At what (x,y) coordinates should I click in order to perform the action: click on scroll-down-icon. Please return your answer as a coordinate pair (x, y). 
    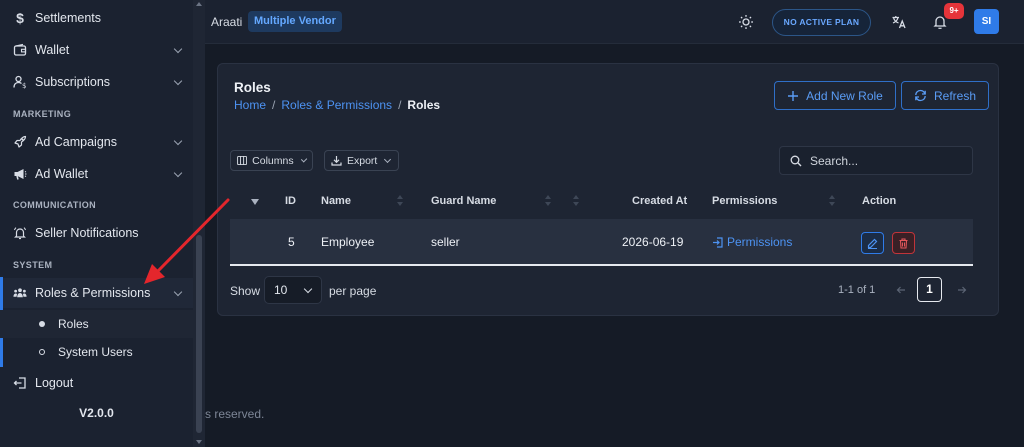
    Looking at the image, I should click on (199, 442).